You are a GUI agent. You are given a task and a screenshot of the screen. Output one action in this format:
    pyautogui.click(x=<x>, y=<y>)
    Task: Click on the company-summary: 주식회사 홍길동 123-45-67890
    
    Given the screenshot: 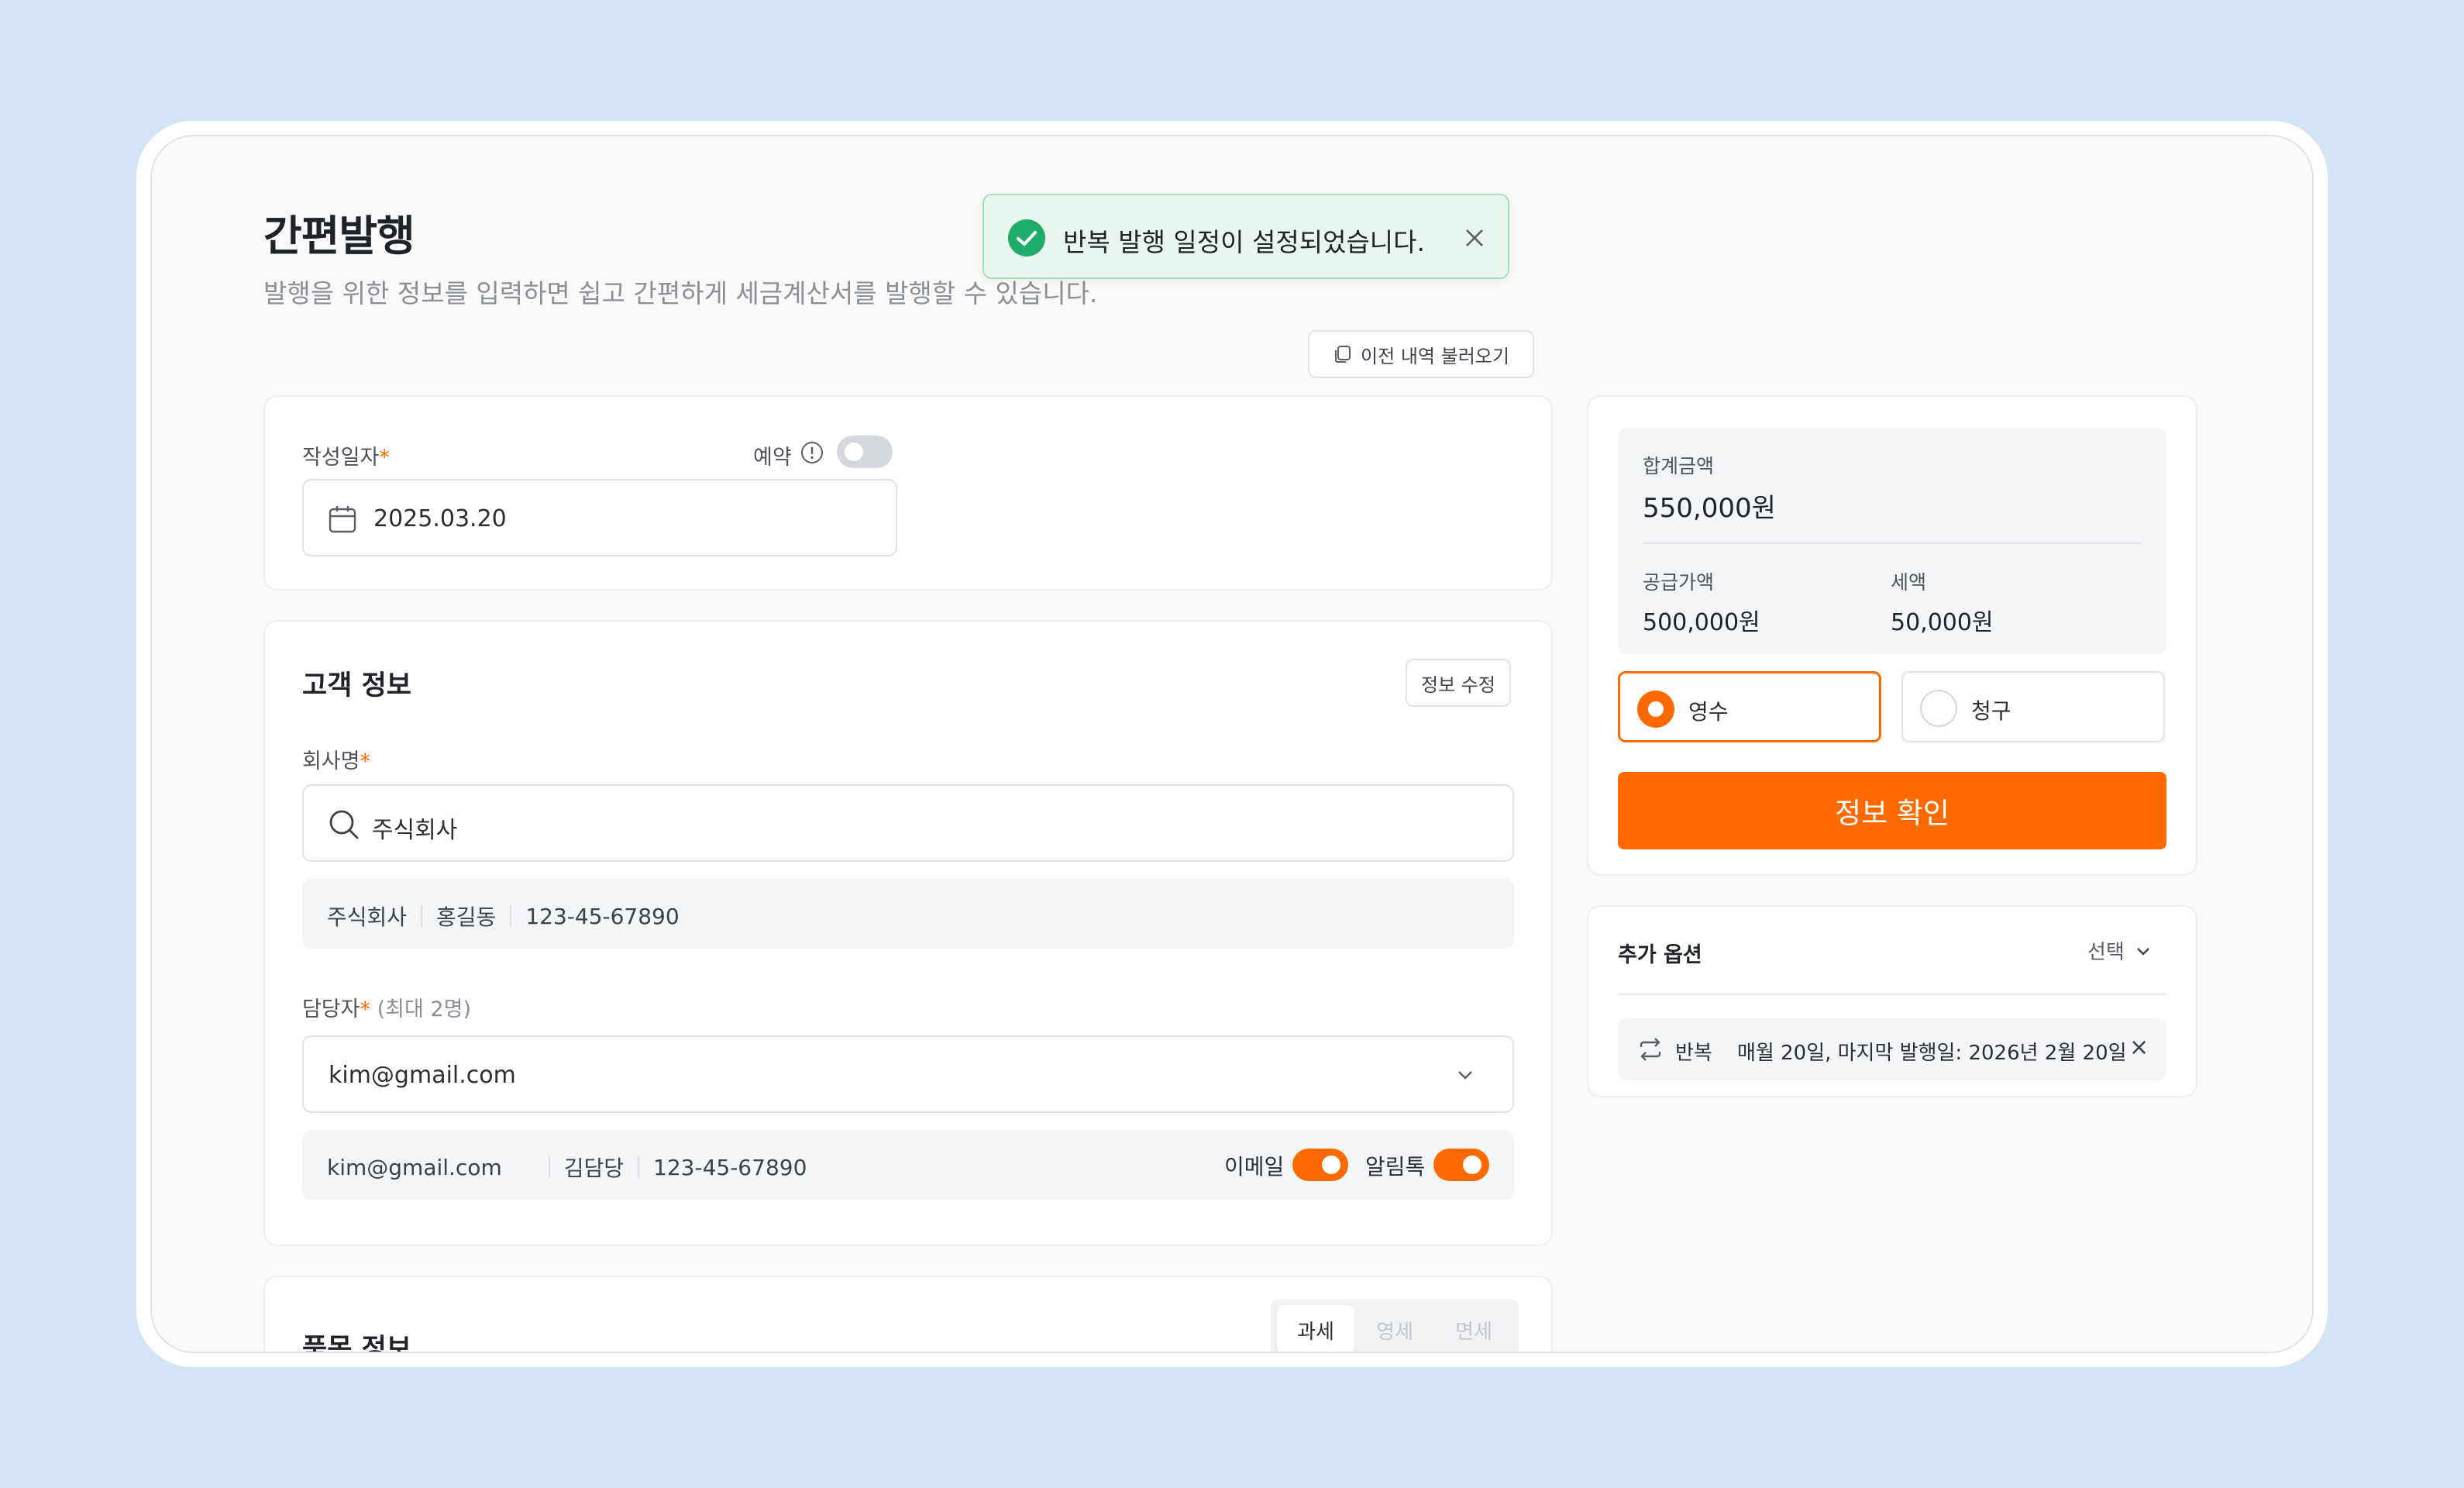 What is the action you would take?
    pyautogui.click(x=908, y=914)
    